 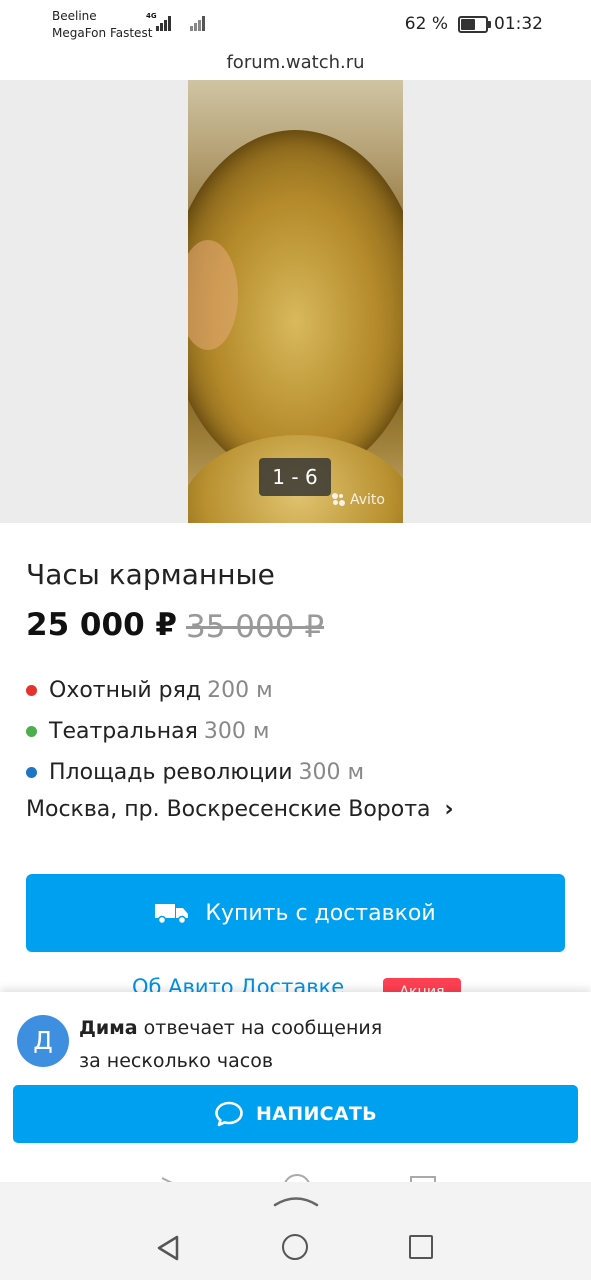 I want to click on write-message-button: НАПИСАТЬ, so click(x=295, y=1114).